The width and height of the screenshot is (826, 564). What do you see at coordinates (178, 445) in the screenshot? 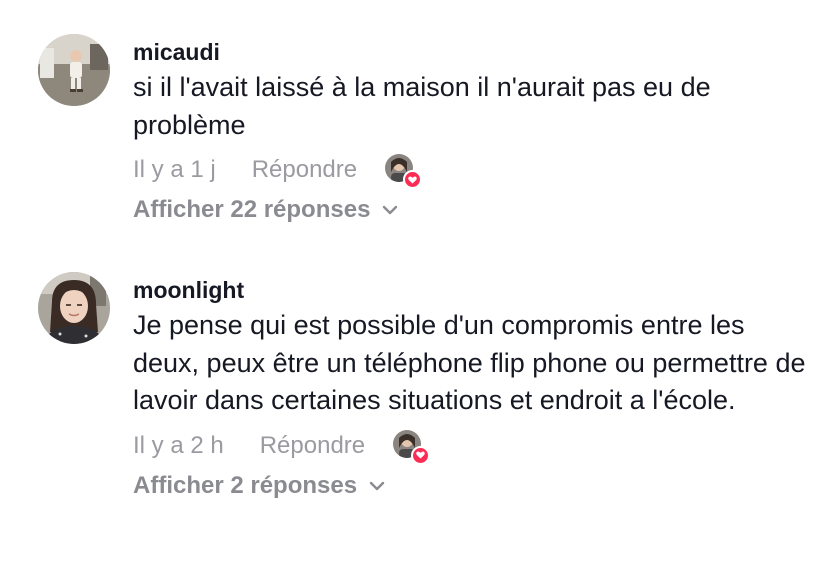
I see `comment-timestamp: Il y a 2 h` at bounding box center [178, 445].